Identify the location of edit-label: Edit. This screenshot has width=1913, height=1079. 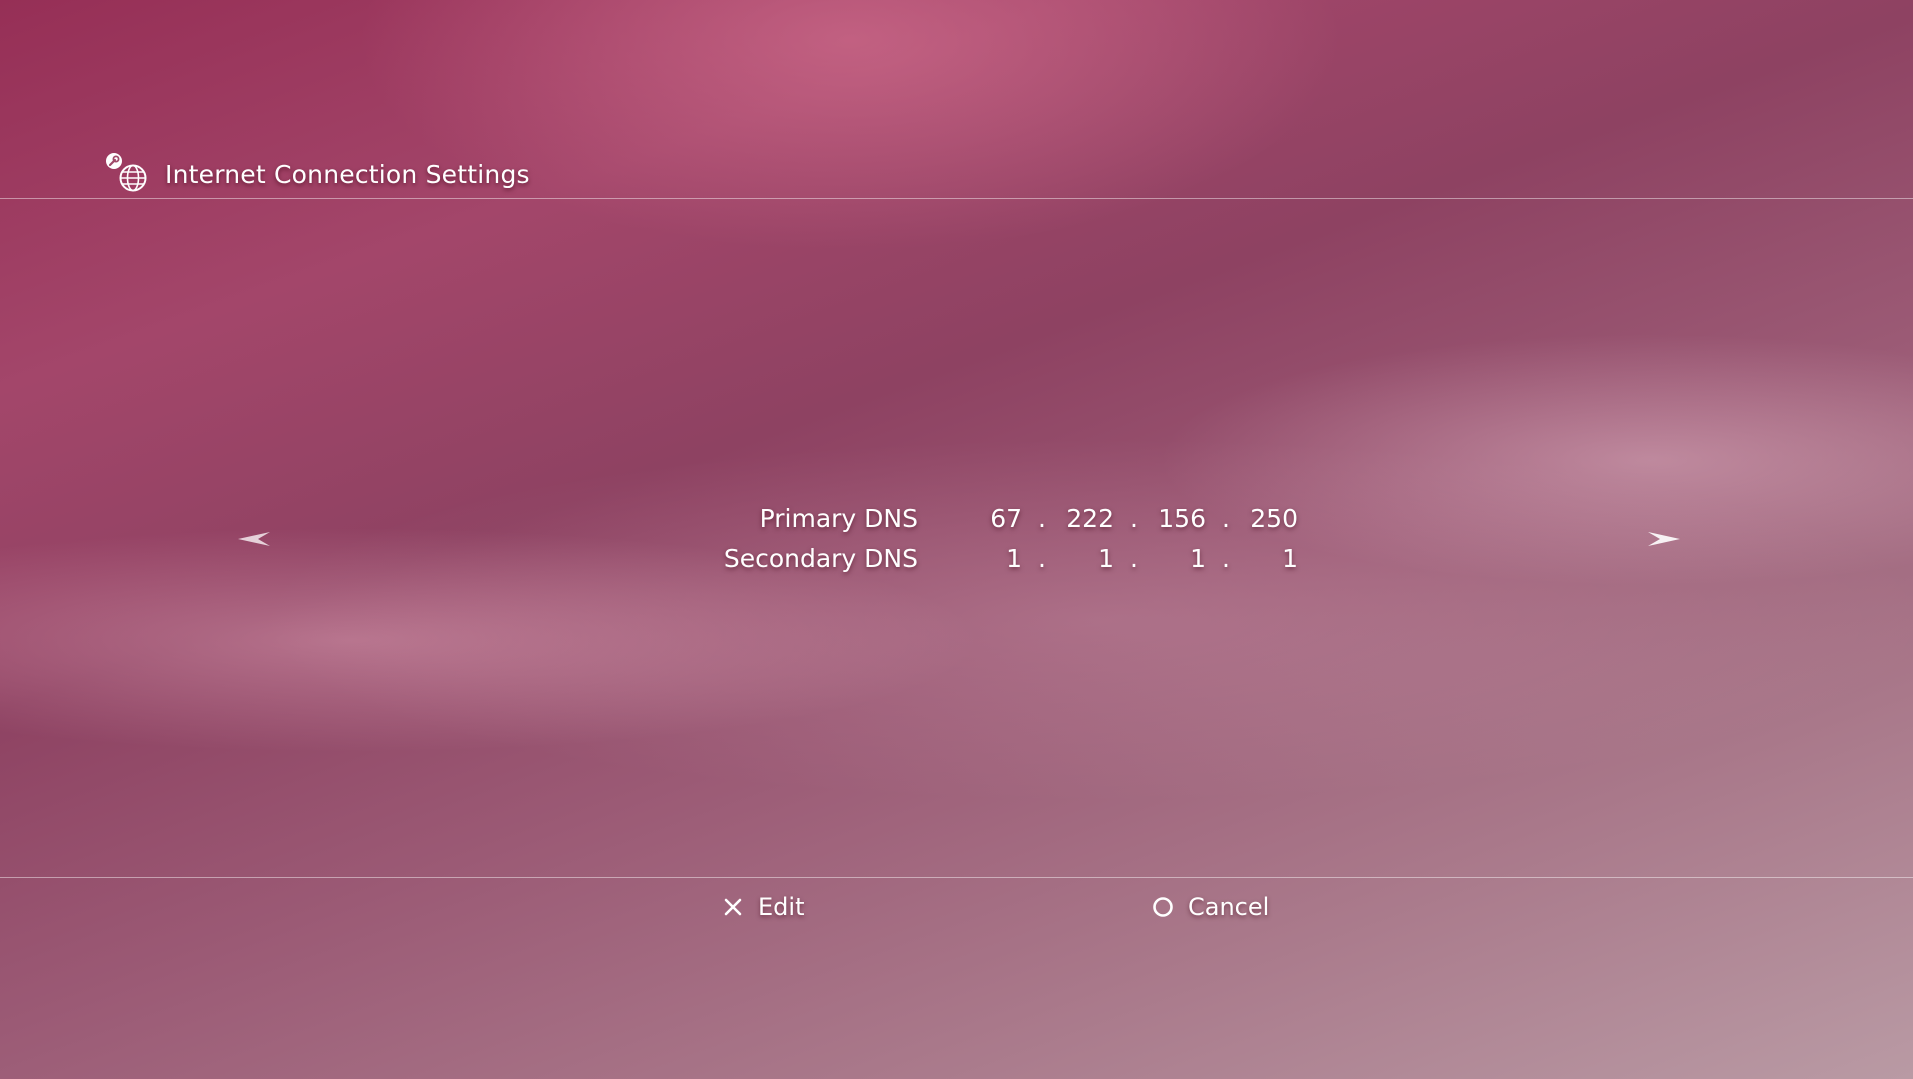
(781, 907).